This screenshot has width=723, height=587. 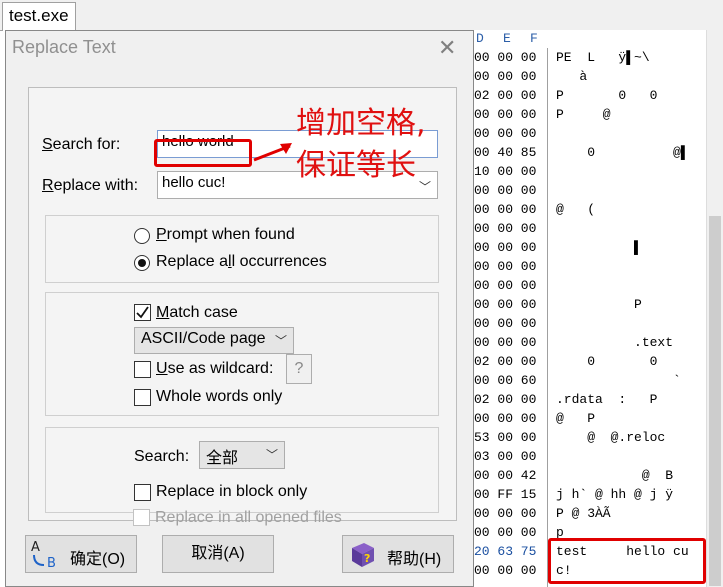 I want to click on whole-words-label: Whole words only, so click(x=219, y=396).